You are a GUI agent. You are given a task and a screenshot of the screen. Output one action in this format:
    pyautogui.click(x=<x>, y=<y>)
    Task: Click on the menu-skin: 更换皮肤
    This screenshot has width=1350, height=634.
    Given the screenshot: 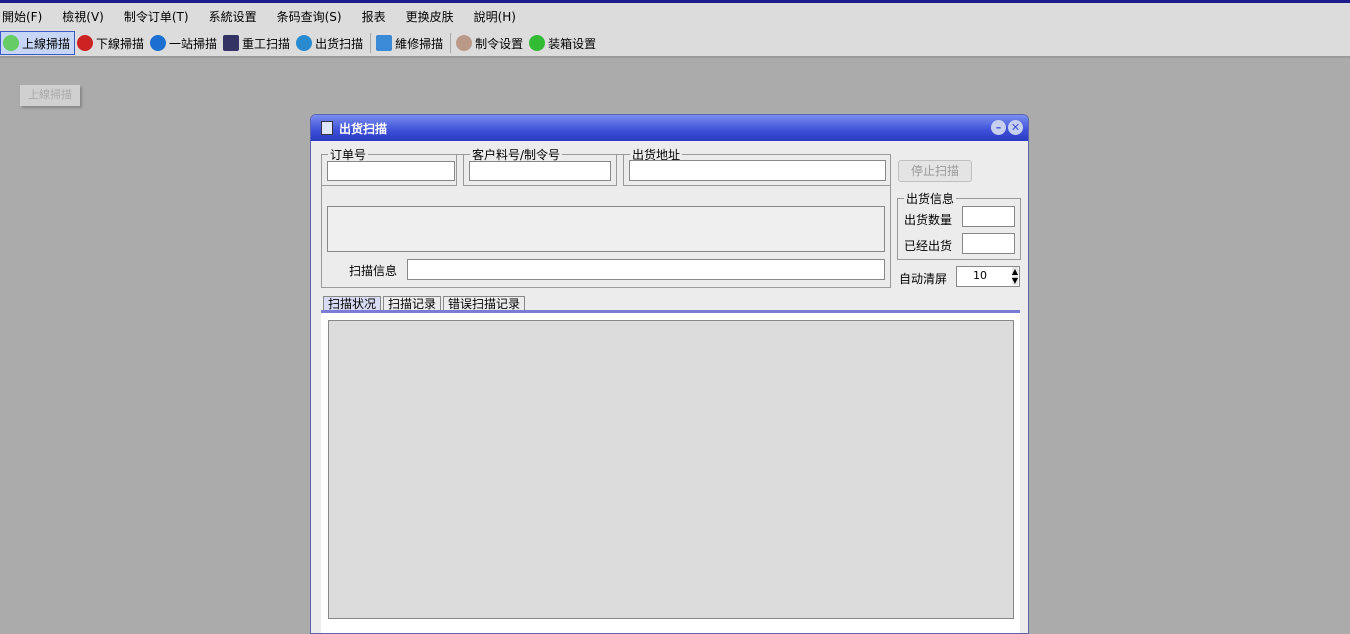 What is the action you would take?
    pyautogui.click(x=430, y=16)
    